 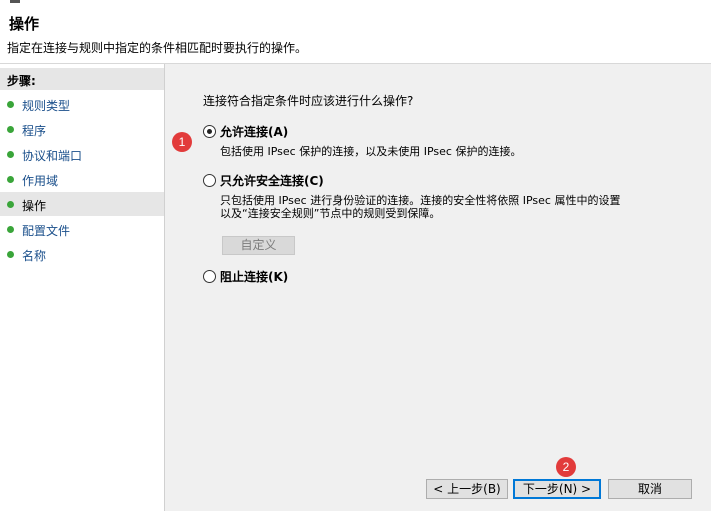 I want to click on sidebar-item-rule-type: 规则类型, so click(x=82, y=104).